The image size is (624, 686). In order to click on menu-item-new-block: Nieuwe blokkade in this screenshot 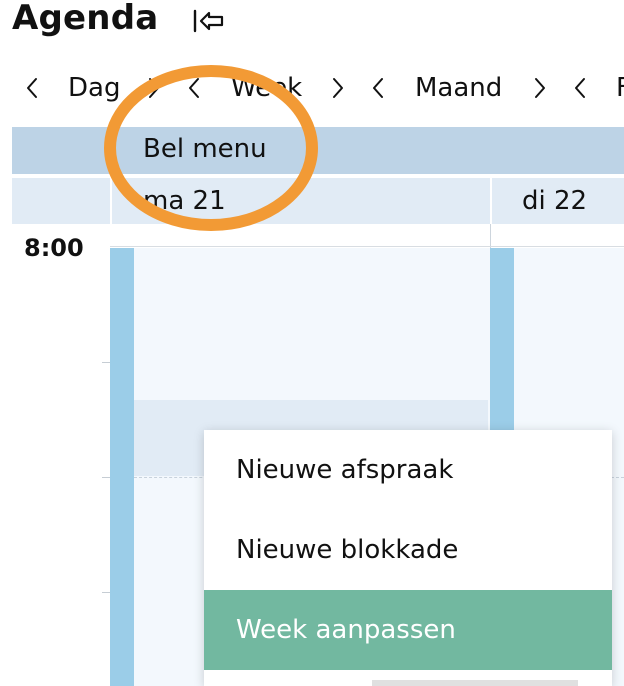, I will do `click(408, 550)`.